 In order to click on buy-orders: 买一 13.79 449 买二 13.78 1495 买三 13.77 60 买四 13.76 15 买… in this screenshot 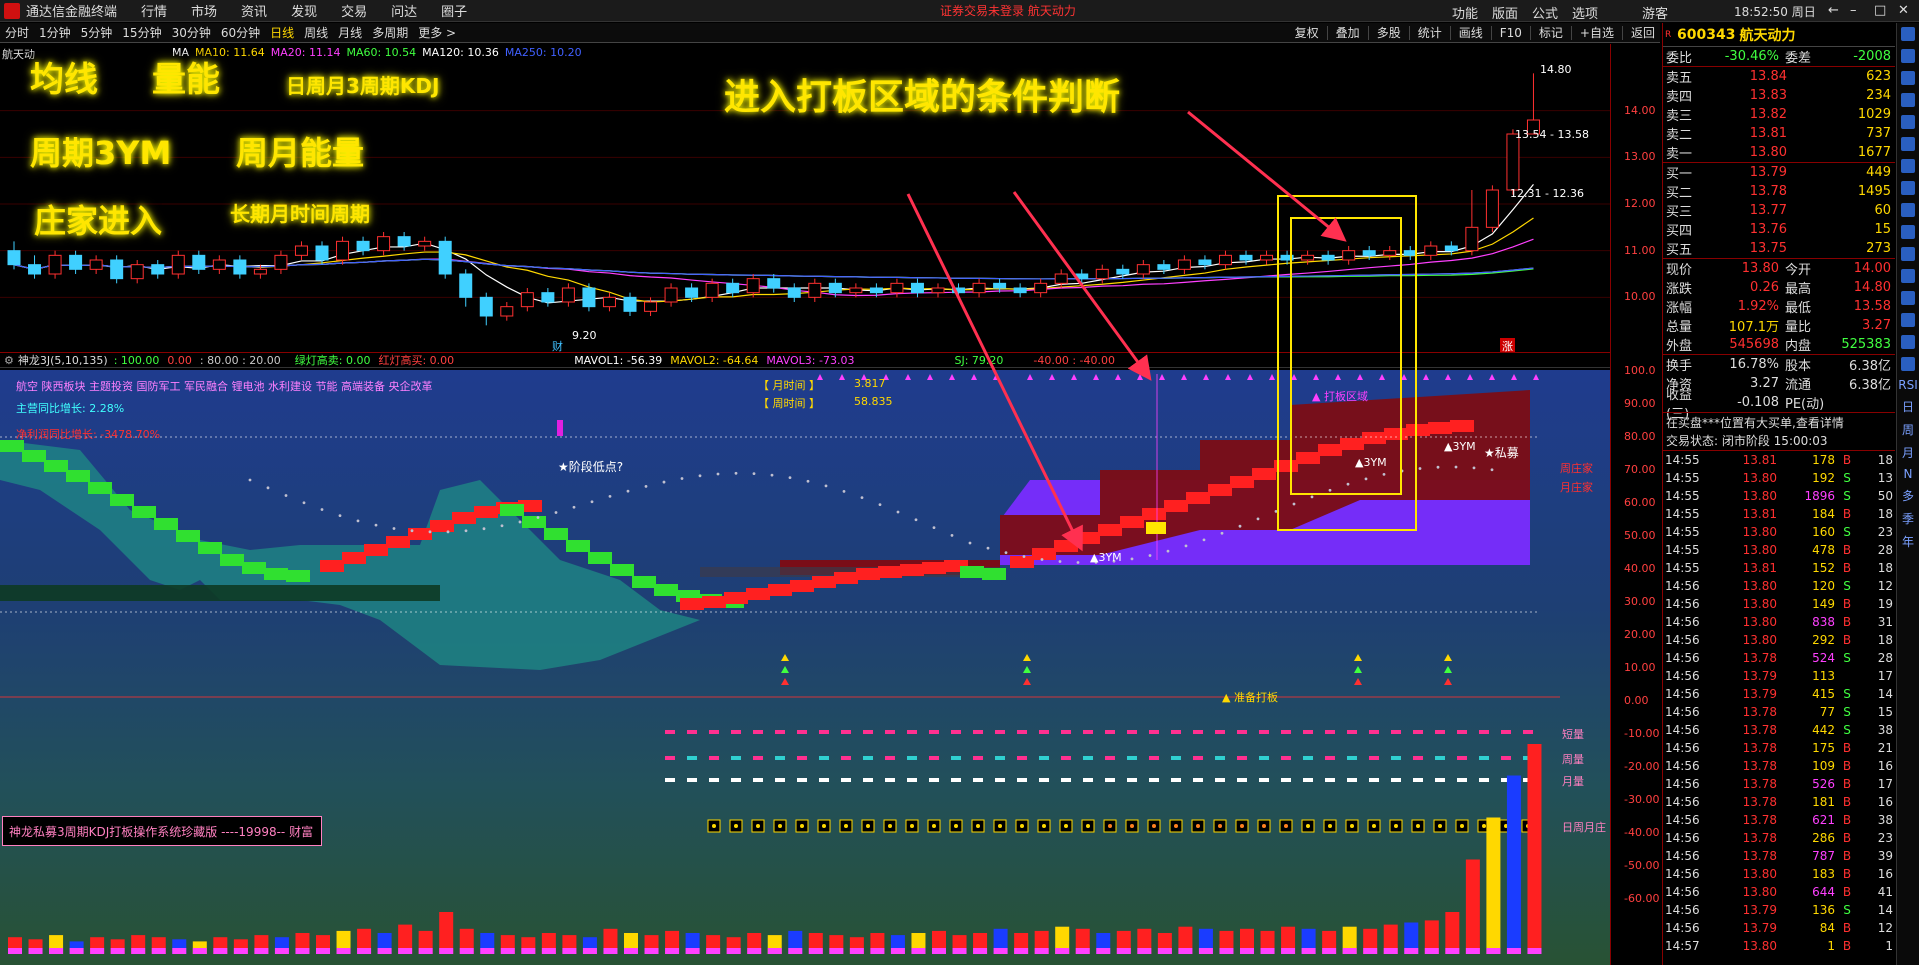, I will do `click(1779, 210)`.